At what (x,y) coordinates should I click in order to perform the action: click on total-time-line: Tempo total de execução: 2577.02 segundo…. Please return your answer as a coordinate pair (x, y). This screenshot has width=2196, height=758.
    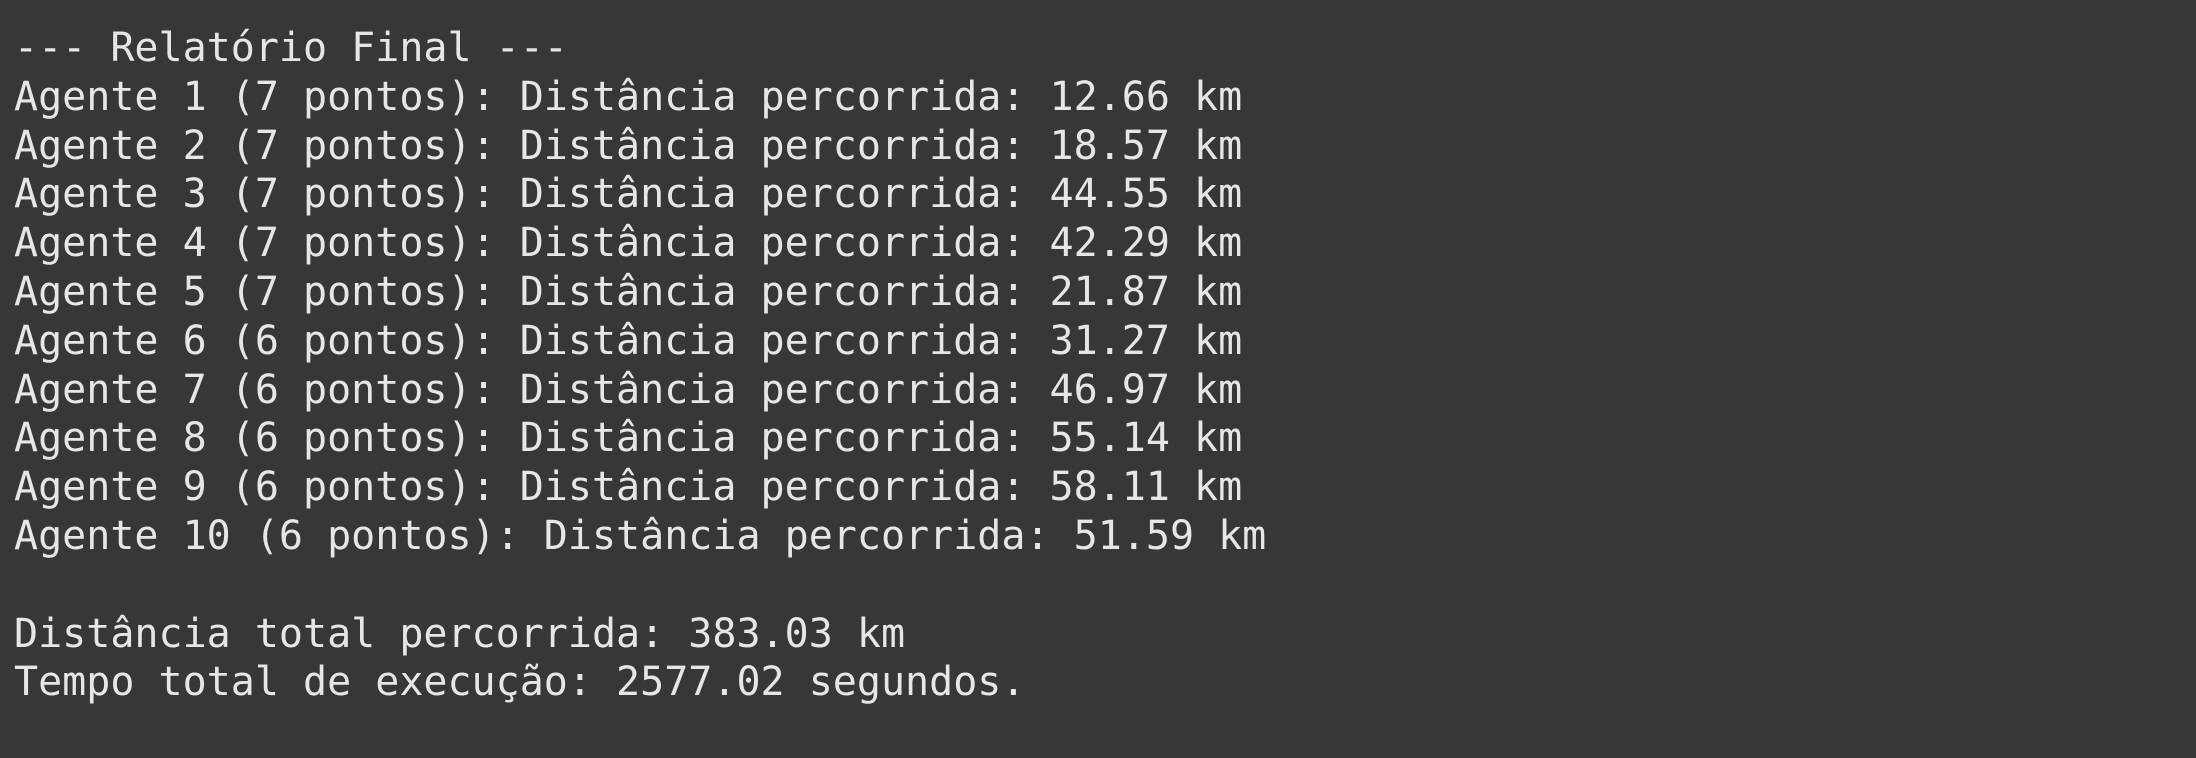
    Looking at the image, I should click on (520, 682).